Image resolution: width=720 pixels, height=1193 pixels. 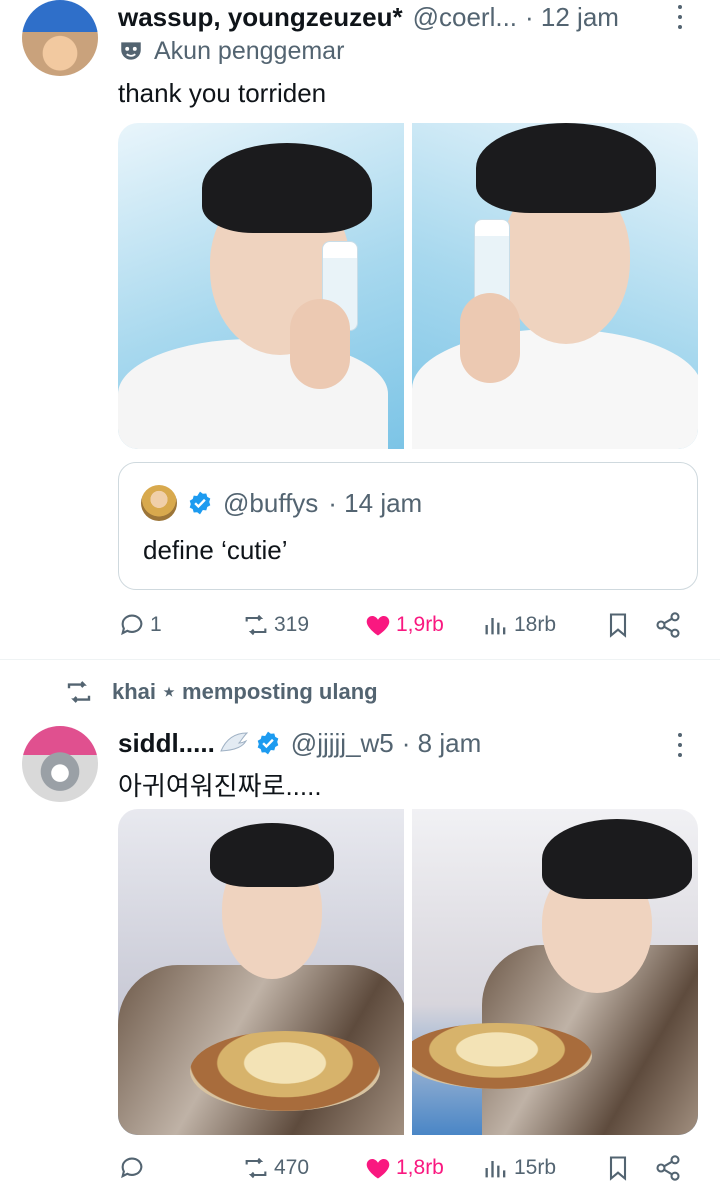 What do you see at coordinates (342, 743) in the screenshot?
I see `author-handle: @jjjjj_w5` at bounding box center [342, 743].